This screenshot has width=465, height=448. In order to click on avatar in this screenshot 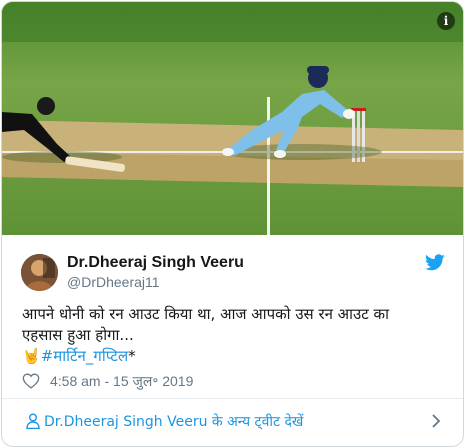, I will do `click(39, 272)`.